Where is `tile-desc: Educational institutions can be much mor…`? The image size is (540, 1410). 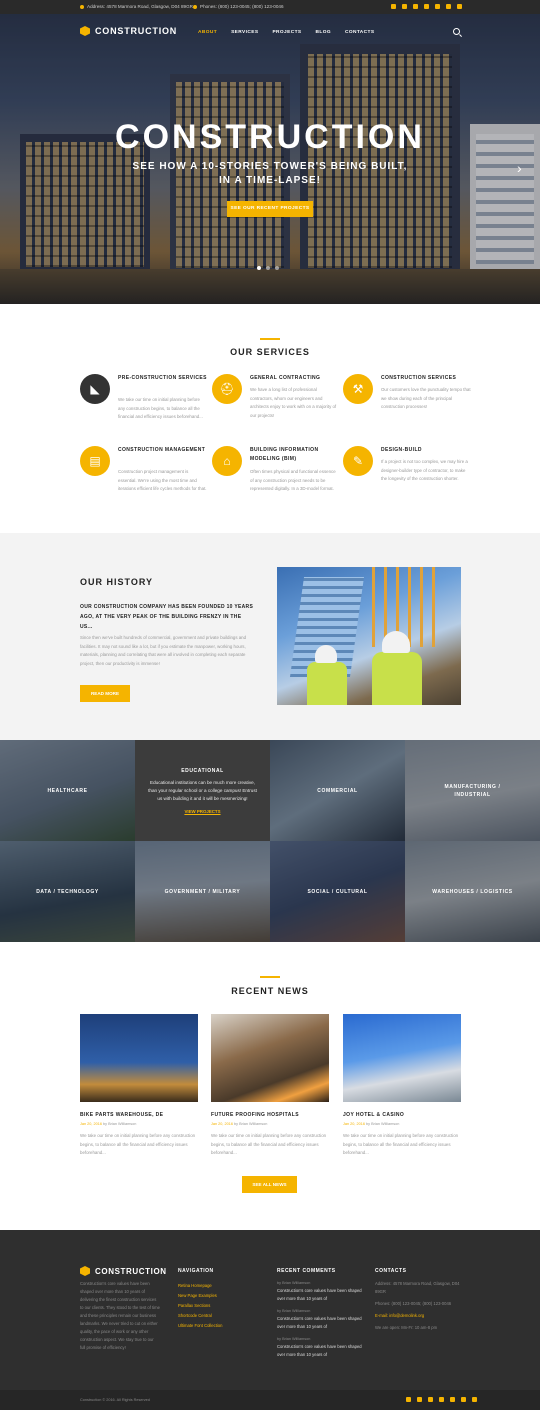 tile-desc: Educational institutions can be much mor… is located at coordinates (202, 790).